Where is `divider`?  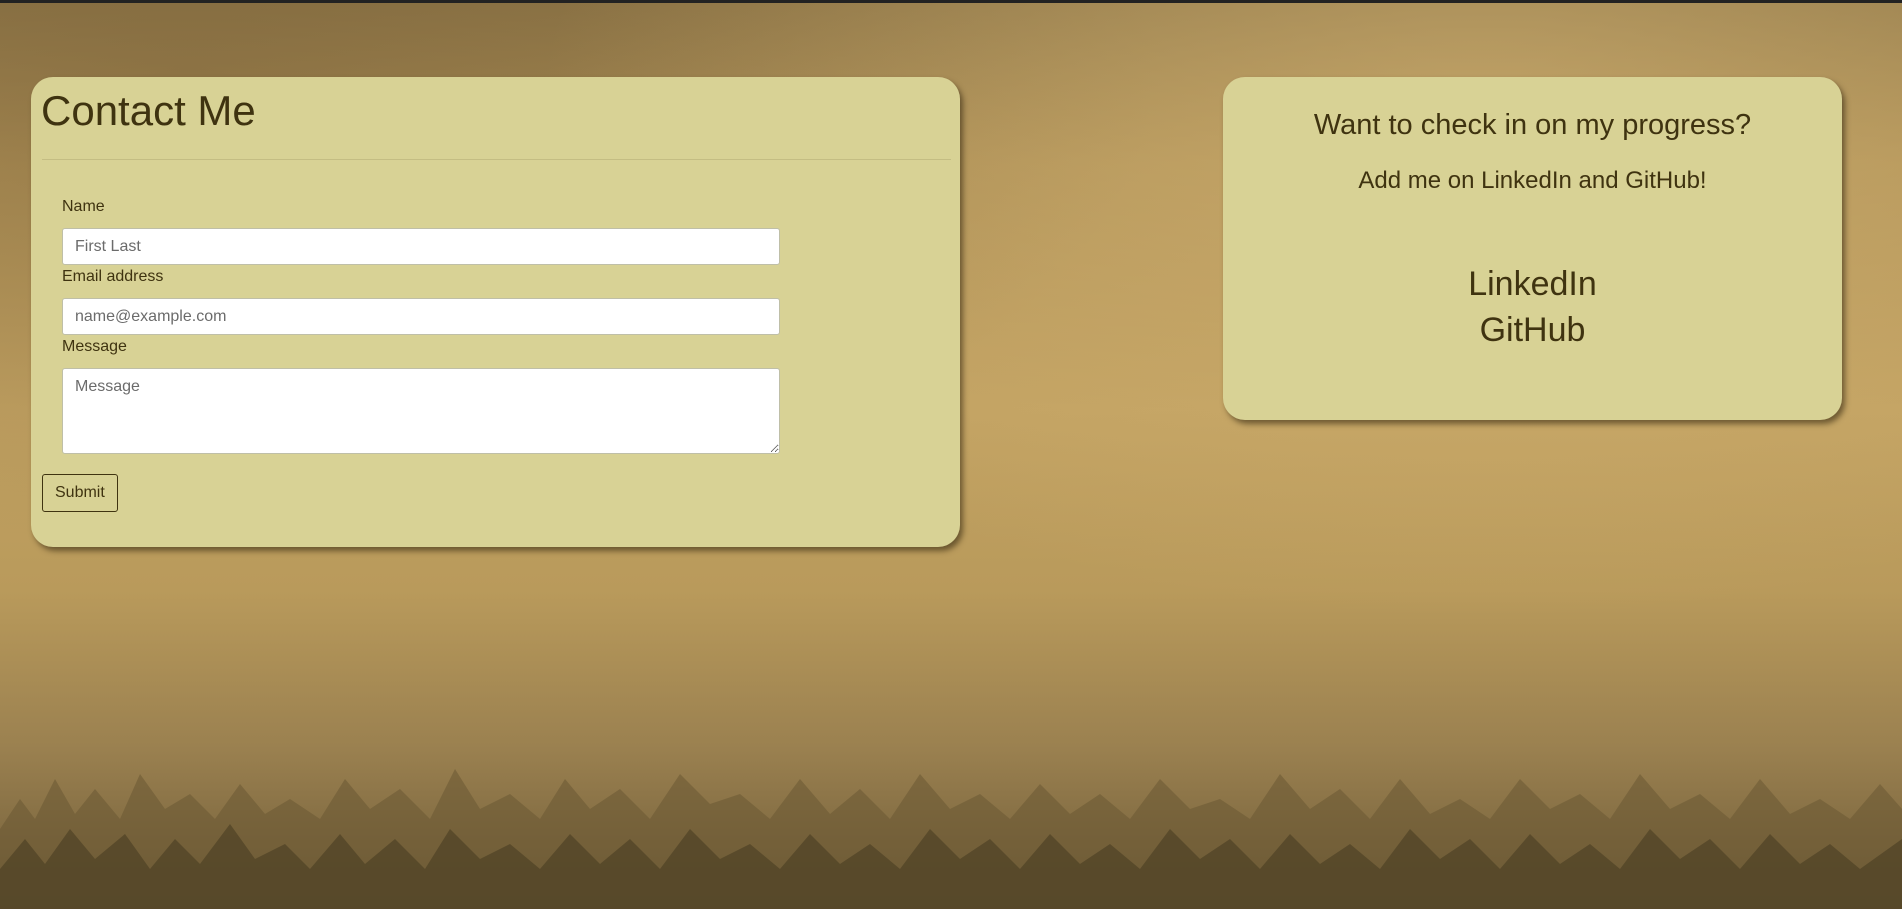
divider is located at coordinates (496, 159).